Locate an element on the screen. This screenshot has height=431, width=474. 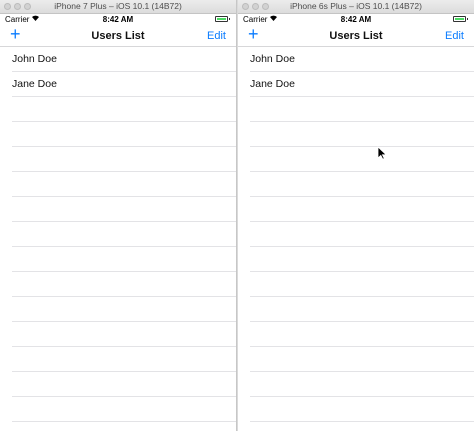
cursor-icon is located at coordinates (382, 153).